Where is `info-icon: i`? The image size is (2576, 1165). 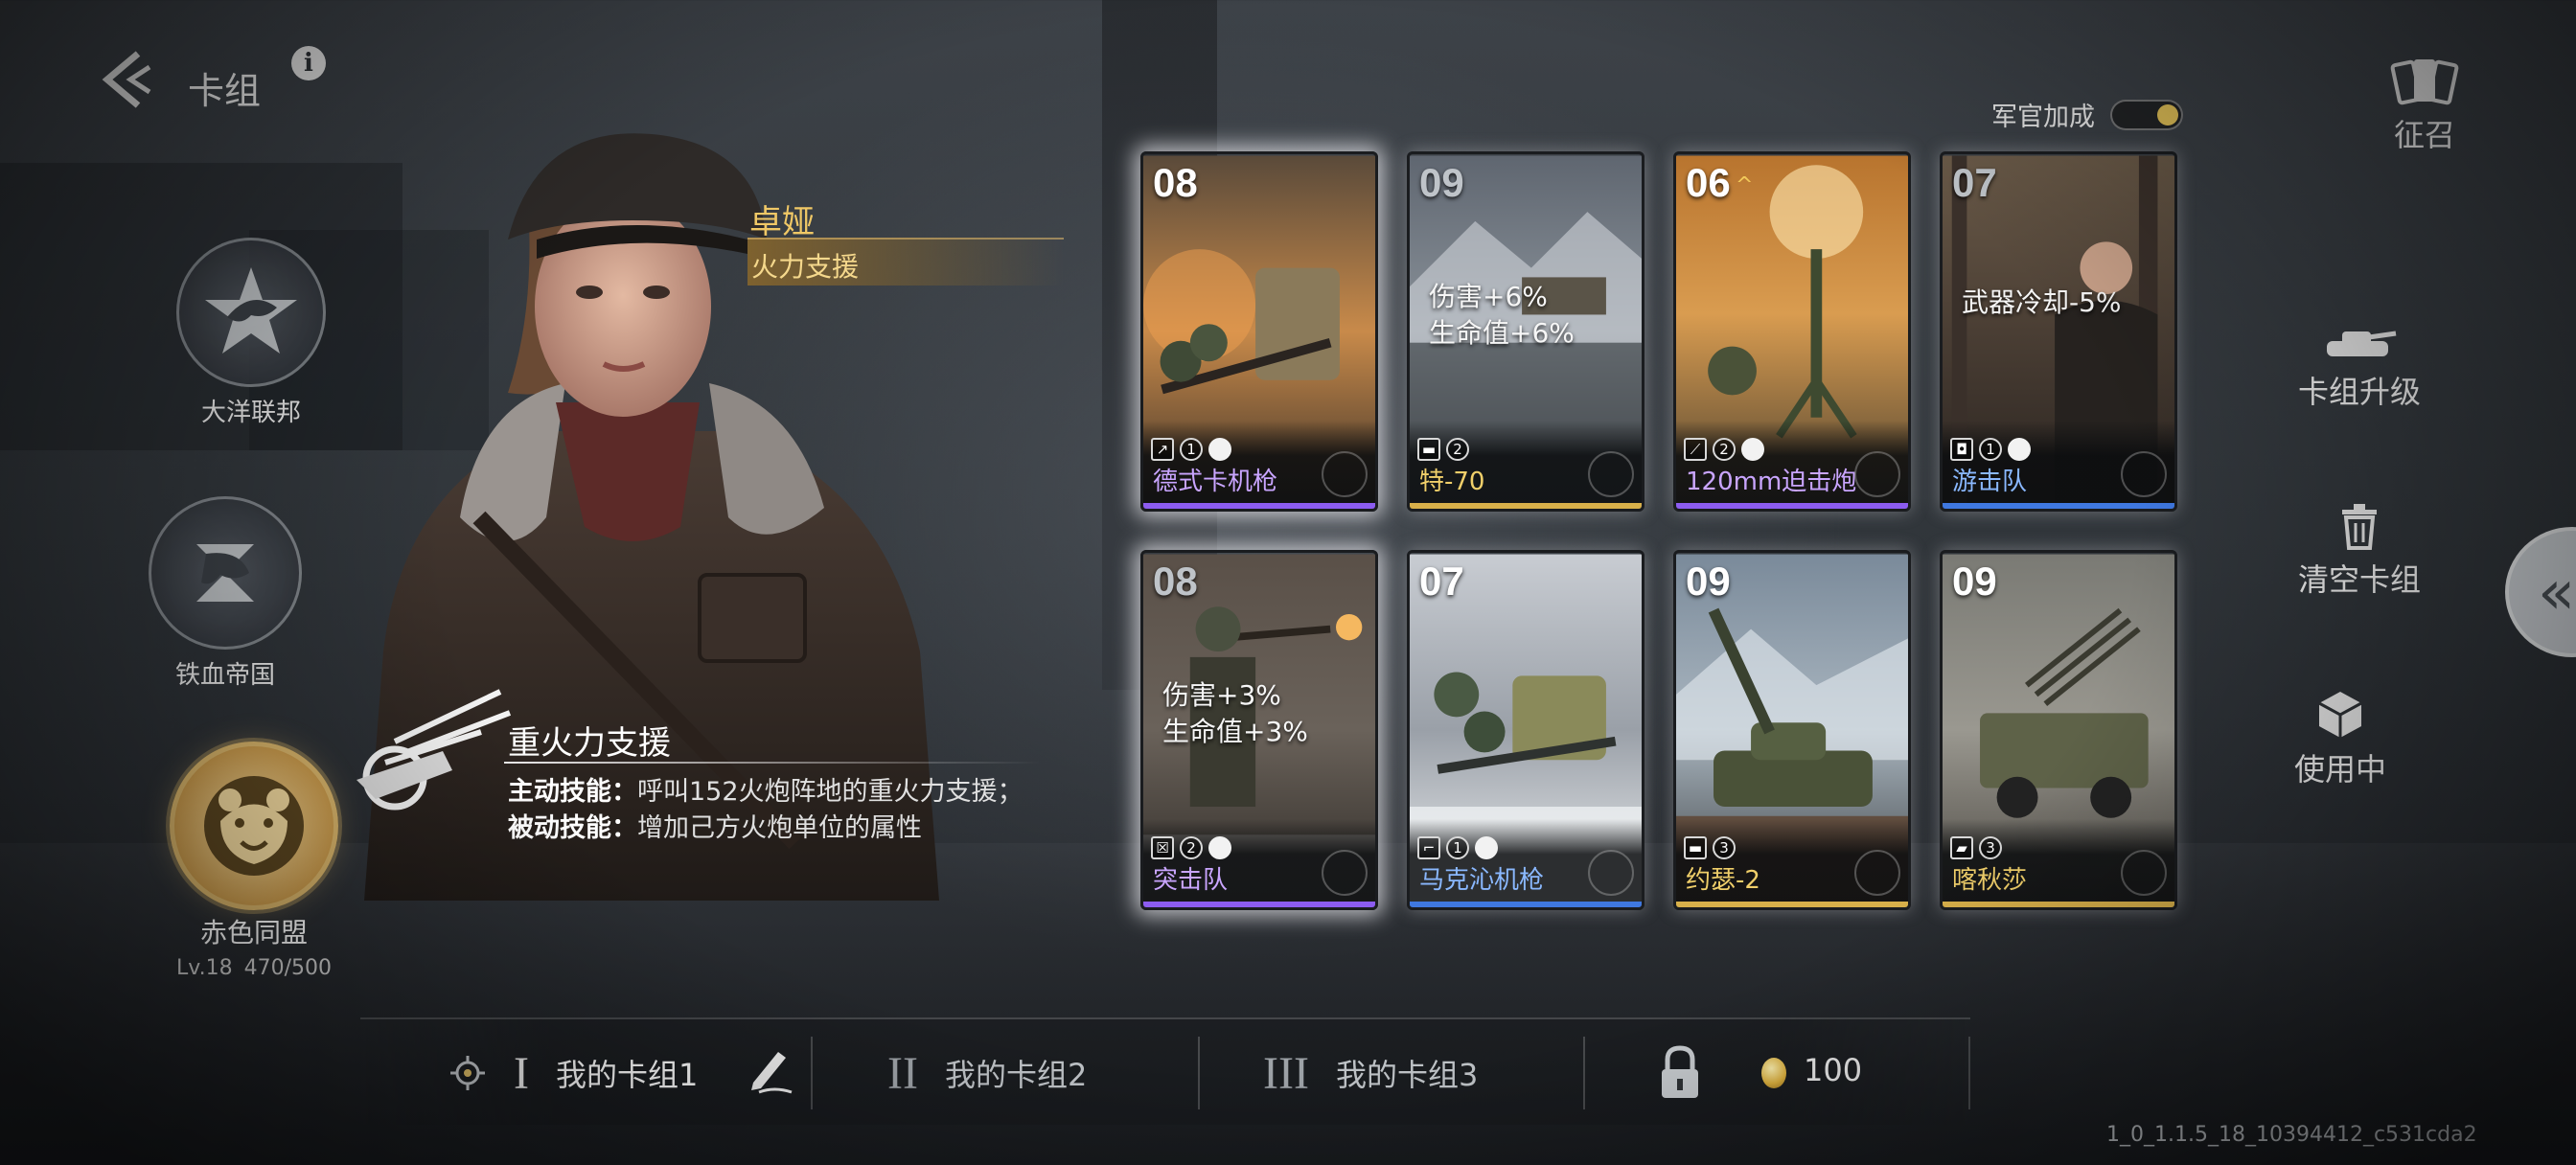
info-icon: i is located at coordinates (308, 63).